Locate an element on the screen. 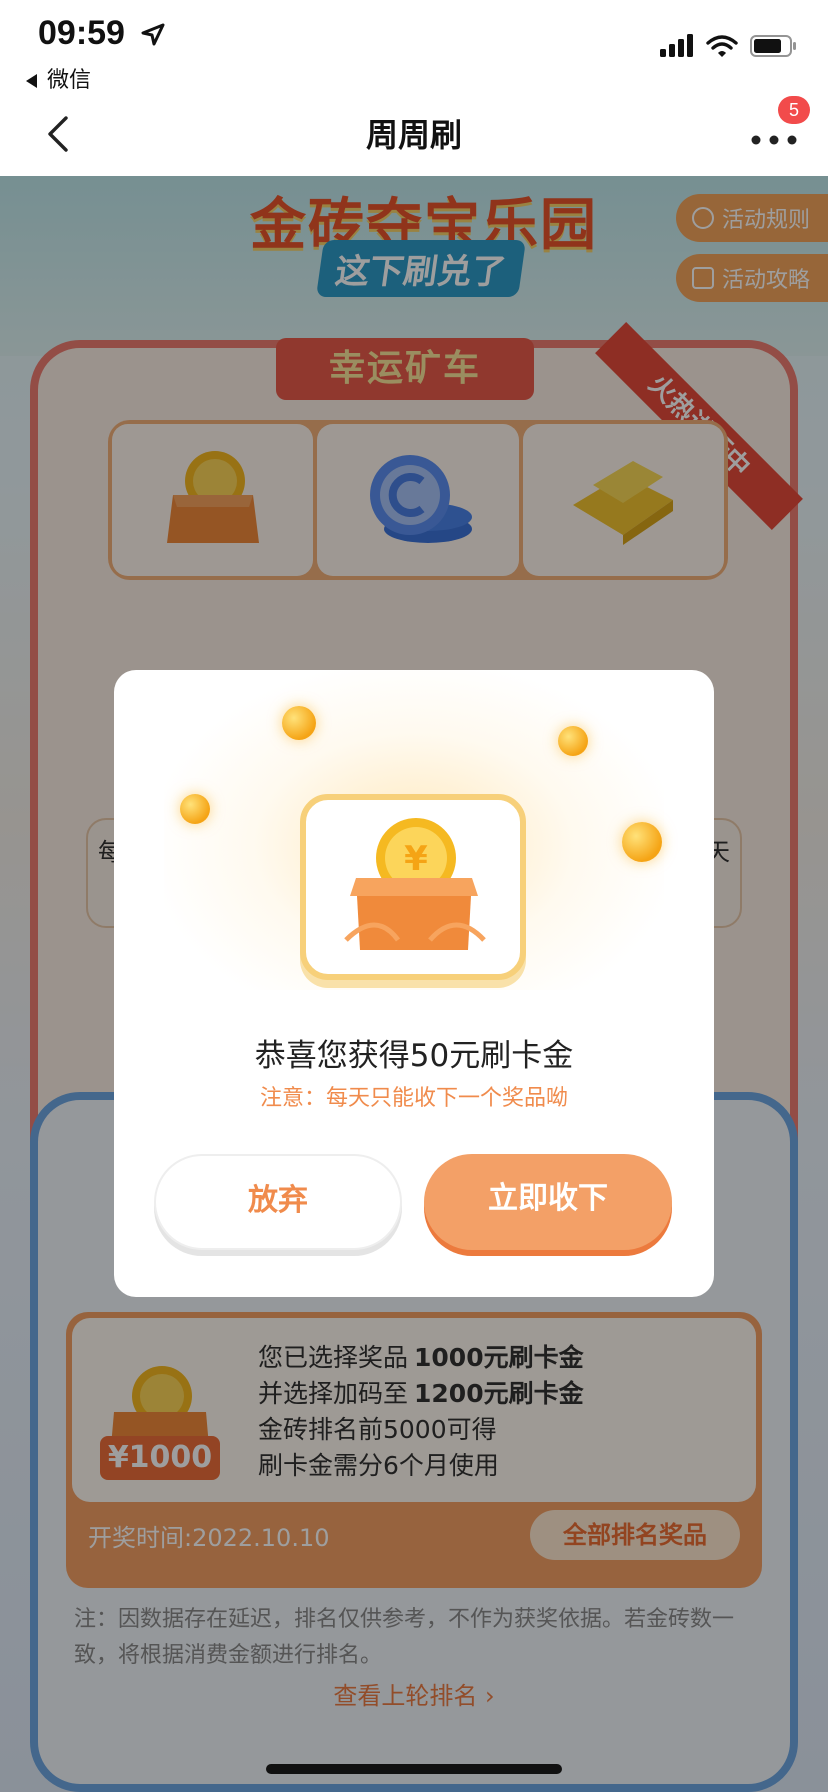  back-triangle-icon is located at coordinates (31, 81).